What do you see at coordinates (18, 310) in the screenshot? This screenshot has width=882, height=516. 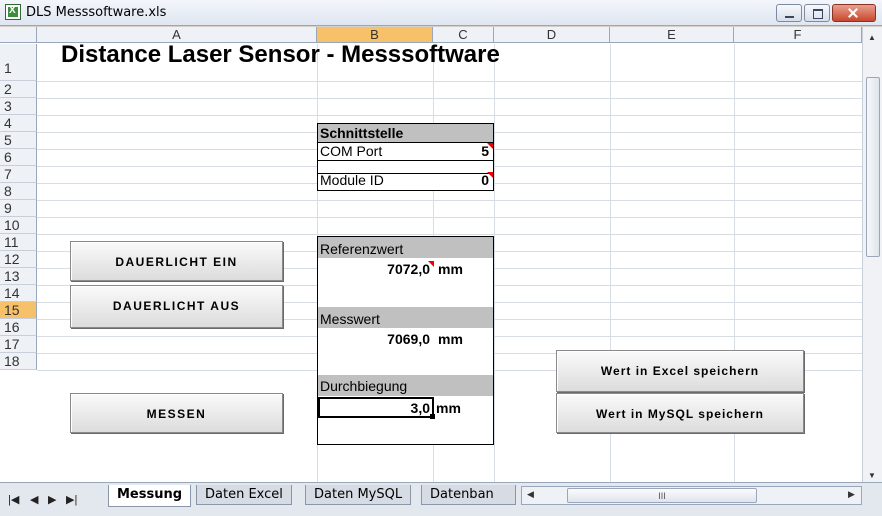 I see `row-header-selected: 15` at bounding box center [18, 310].